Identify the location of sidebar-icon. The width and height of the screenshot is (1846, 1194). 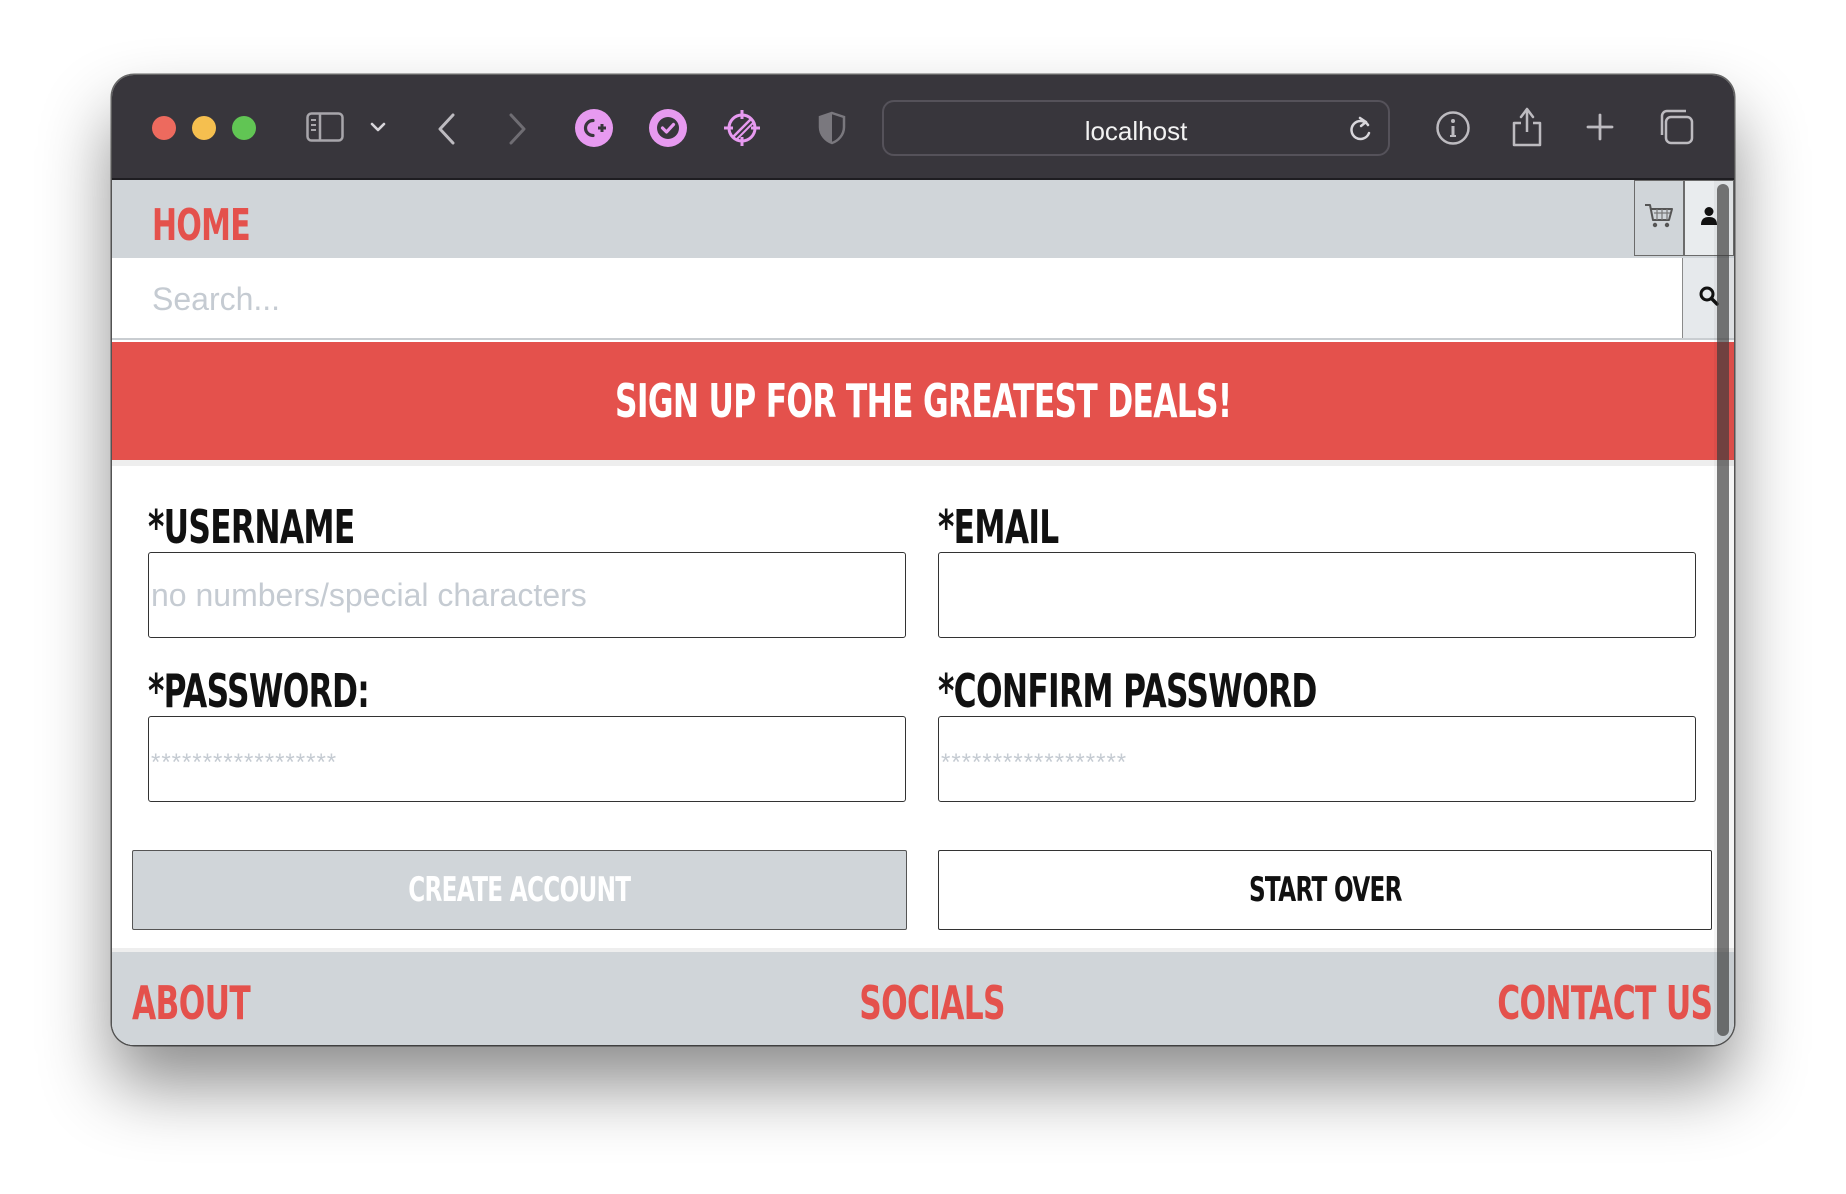
(325, 127).